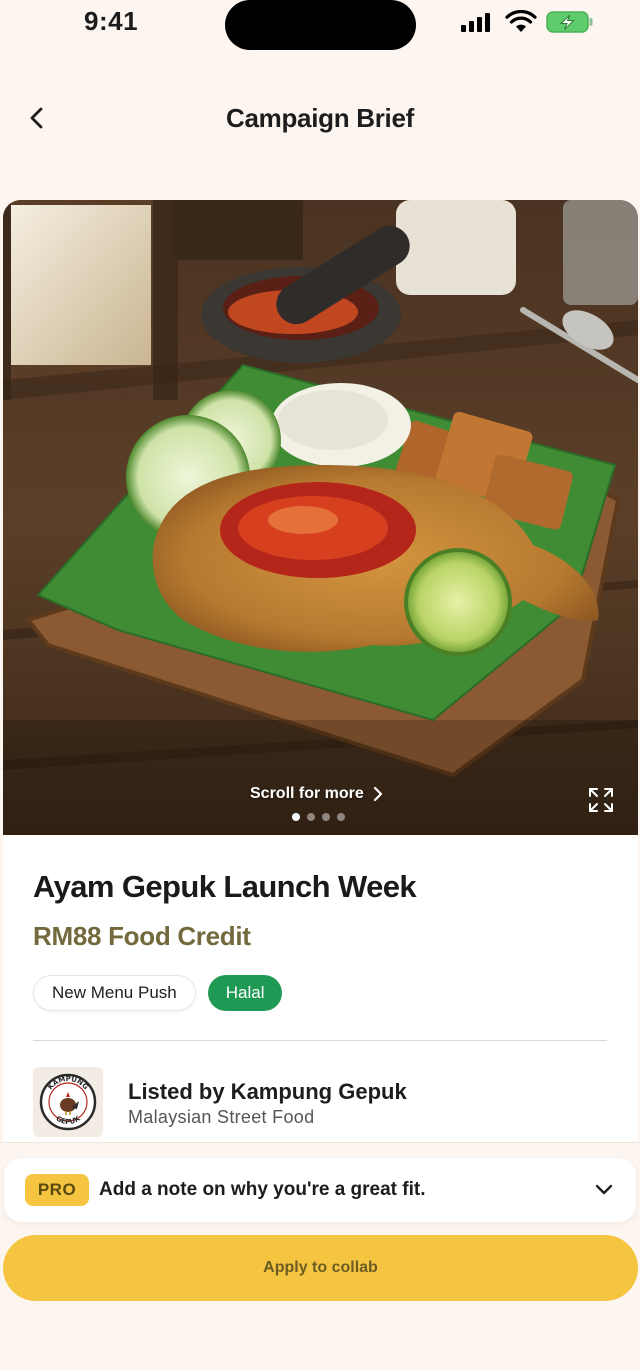  I want to click on scroll-for-more-link: Scroll for more, so click(317, 794).